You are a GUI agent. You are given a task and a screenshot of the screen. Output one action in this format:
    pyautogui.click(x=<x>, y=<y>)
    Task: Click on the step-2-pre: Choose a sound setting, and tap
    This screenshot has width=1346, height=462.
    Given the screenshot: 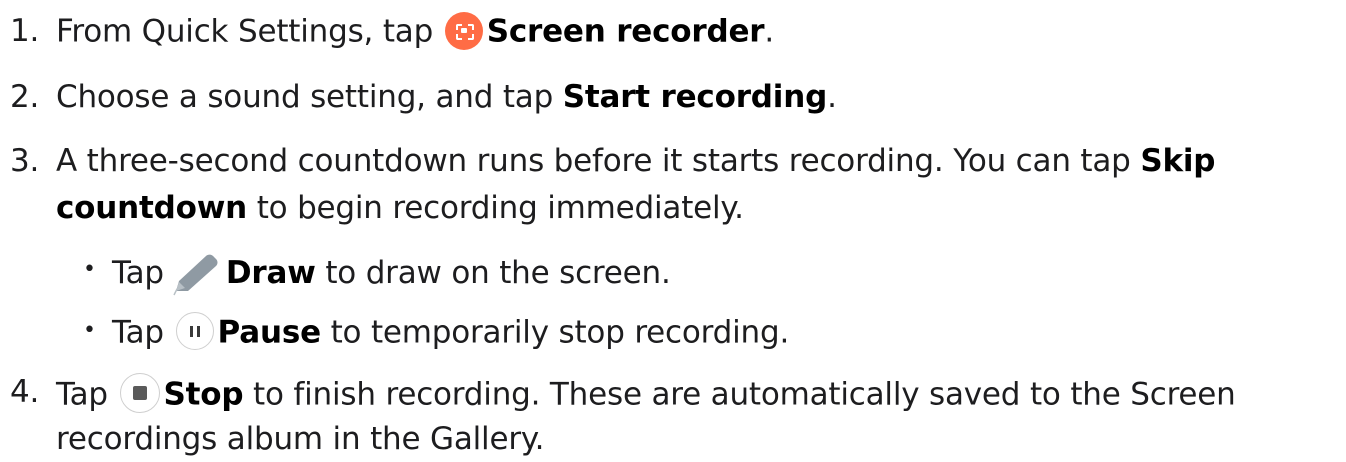 What is the action you would take?
    pyautogui.click(x=305, y=97)
    